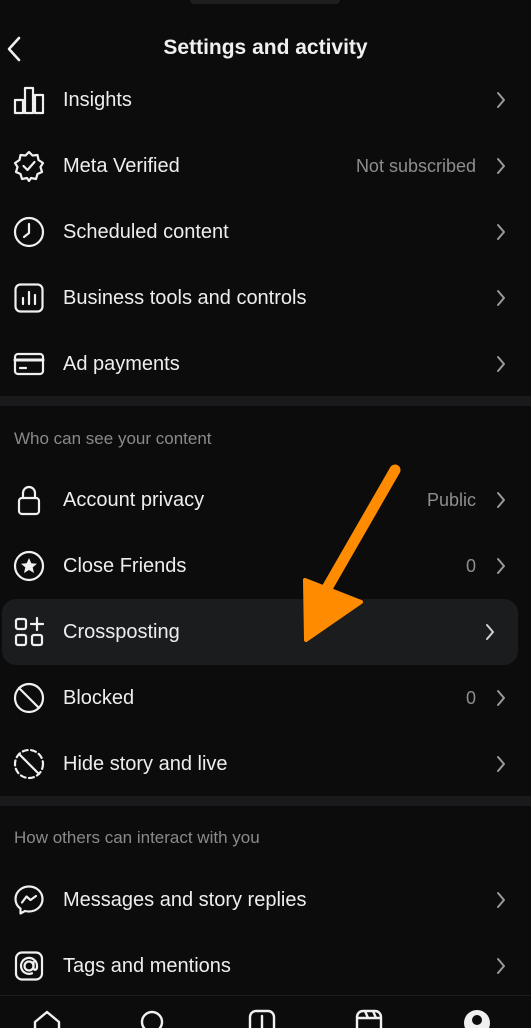 This screenshot has width=531, height=1028. I want to click on row-value: Public, so click(451, 499).